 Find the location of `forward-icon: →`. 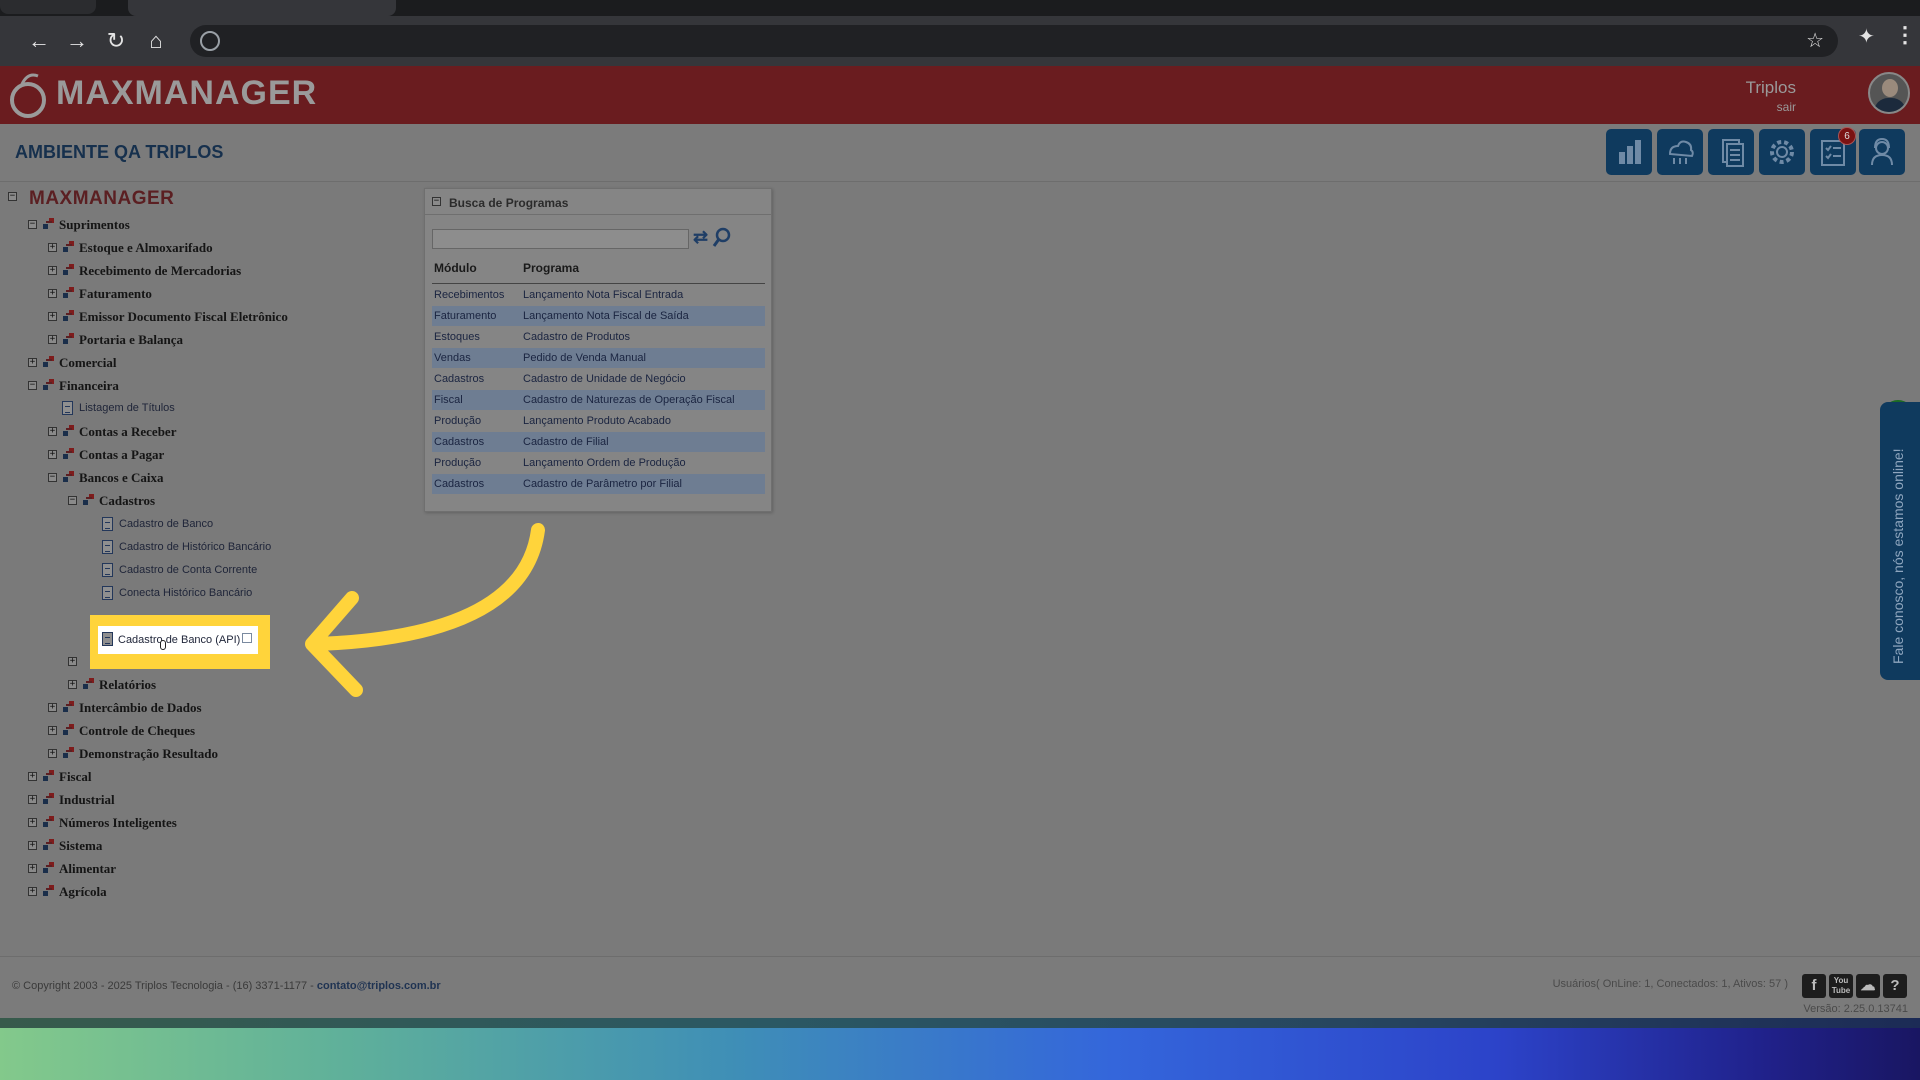

forward-icon: → is located at coordinates (77, 41).